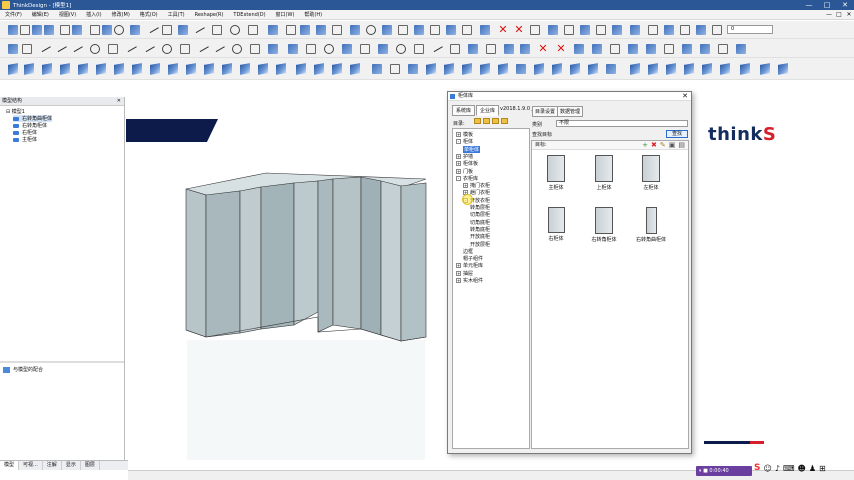 This screenshot has height=480, width=854. I want to click on import-icon: ▣, so click(672, 145).